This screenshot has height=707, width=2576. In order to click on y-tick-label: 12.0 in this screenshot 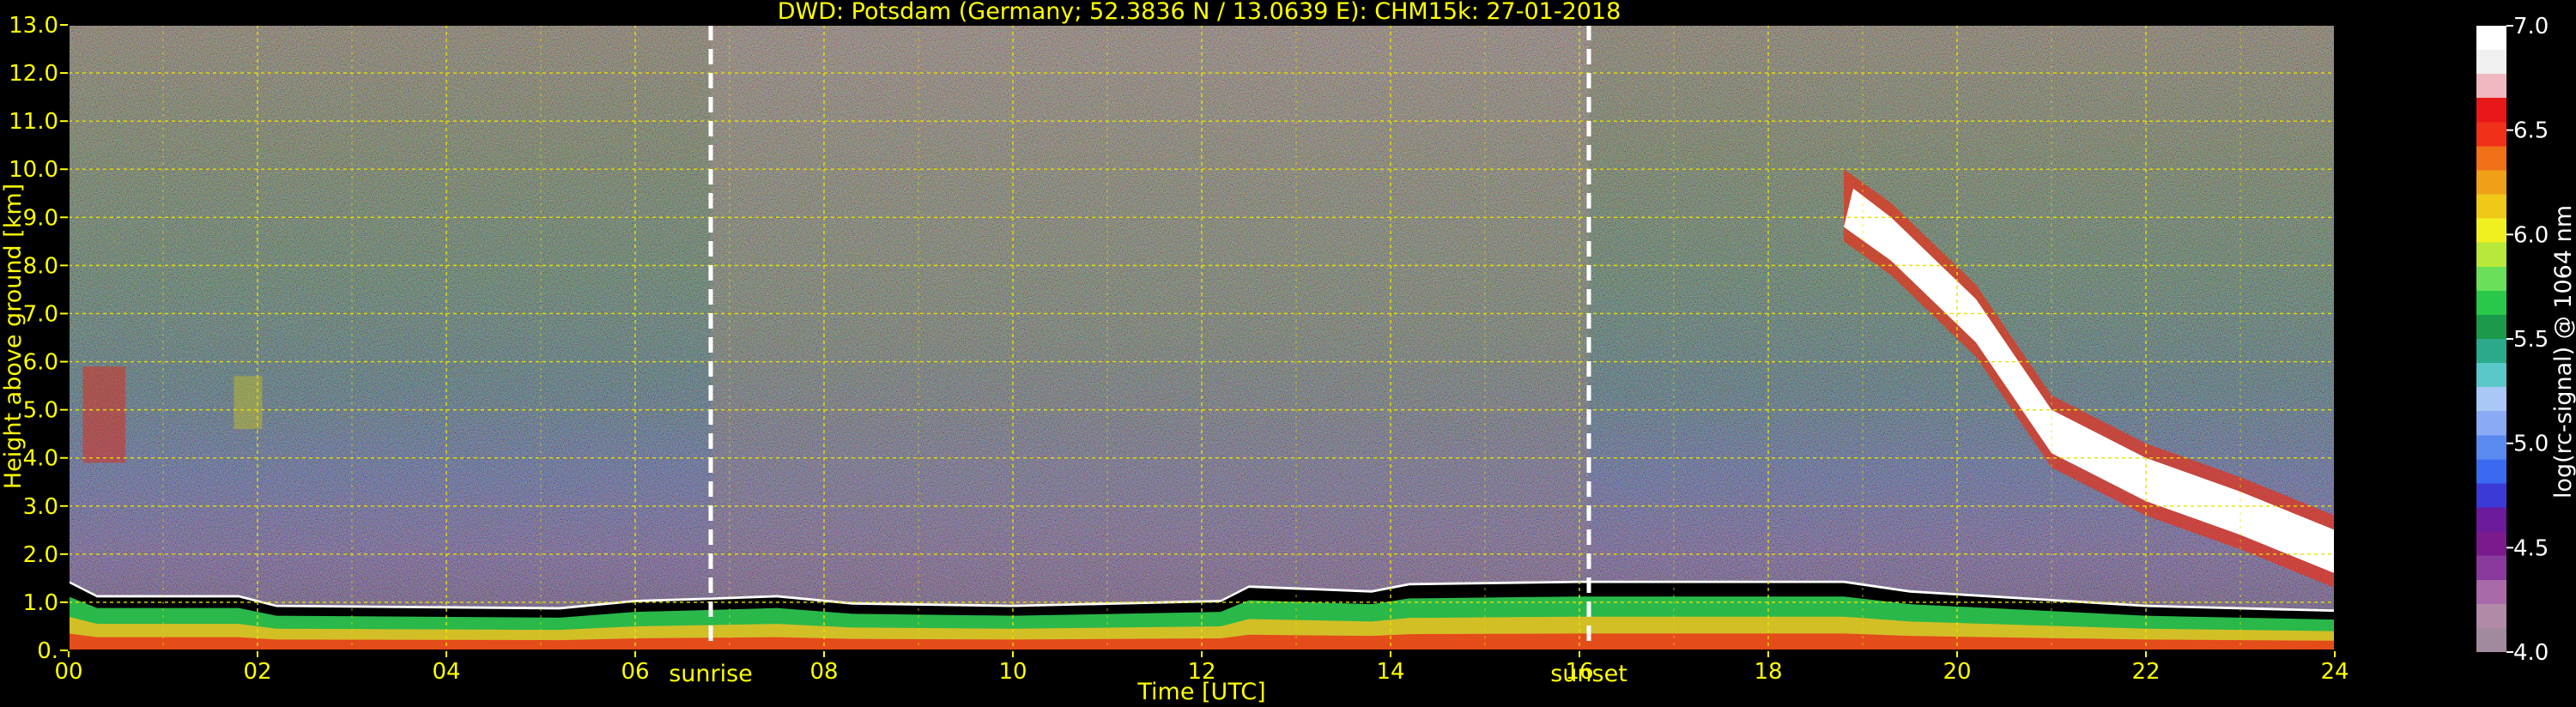, I will do `click(33, 74)`.